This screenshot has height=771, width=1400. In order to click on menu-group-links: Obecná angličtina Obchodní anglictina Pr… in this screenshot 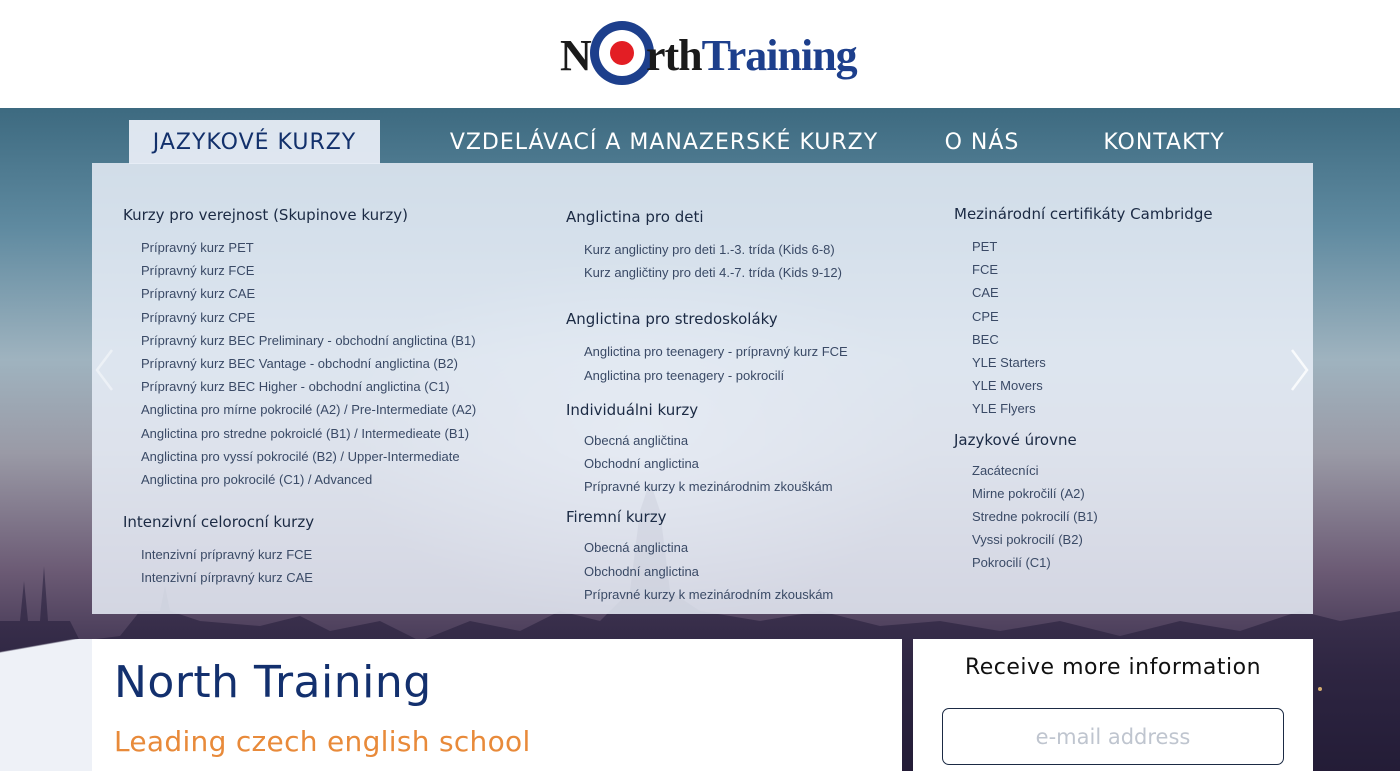, I will do `click(707, 464)`.